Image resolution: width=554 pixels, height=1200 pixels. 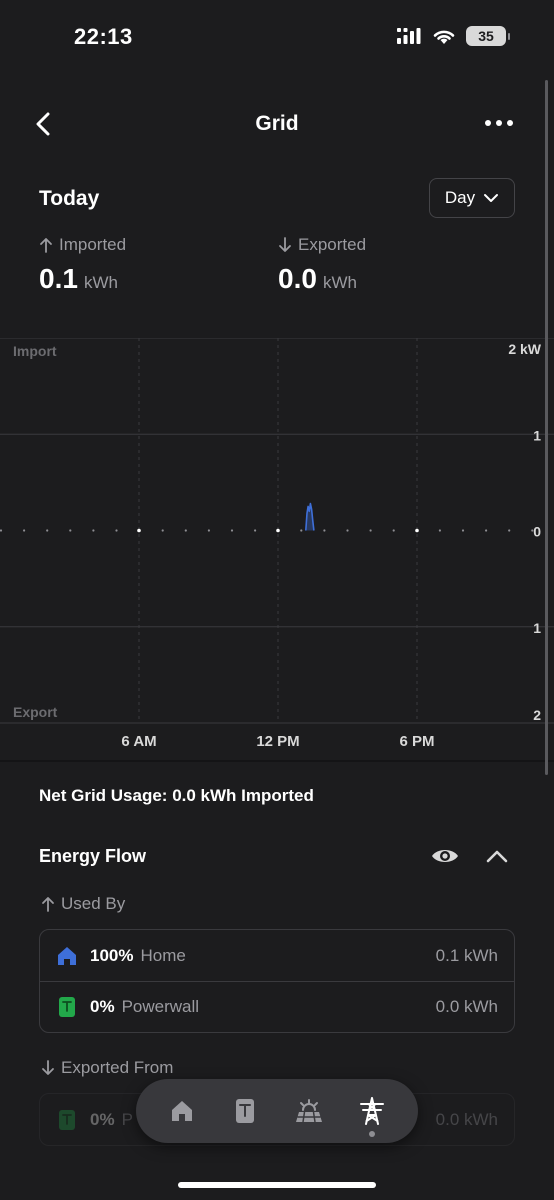 I want to click on powerwall-name: Powerwall, so click(x=160, y=1006).